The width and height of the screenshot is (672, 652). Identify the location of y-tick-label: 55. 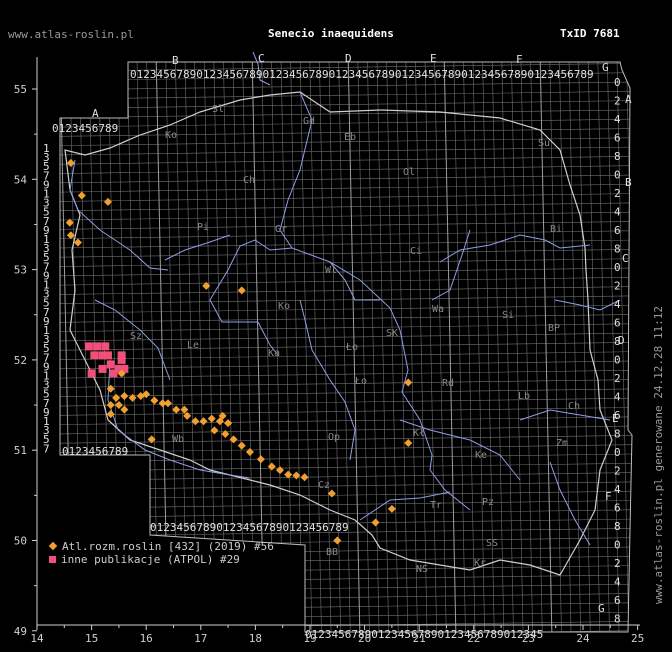
(20, 89).